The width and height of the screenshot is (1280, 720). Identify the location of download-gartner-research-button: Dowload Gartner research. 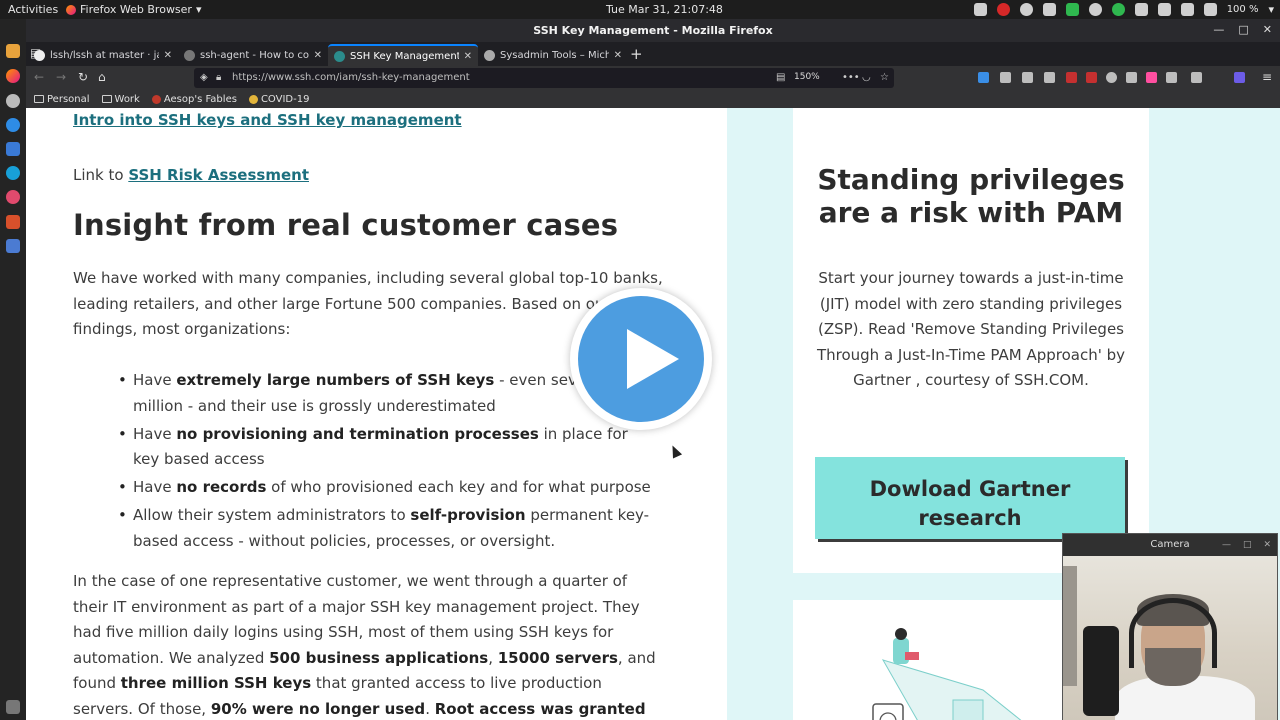
(970, 498).